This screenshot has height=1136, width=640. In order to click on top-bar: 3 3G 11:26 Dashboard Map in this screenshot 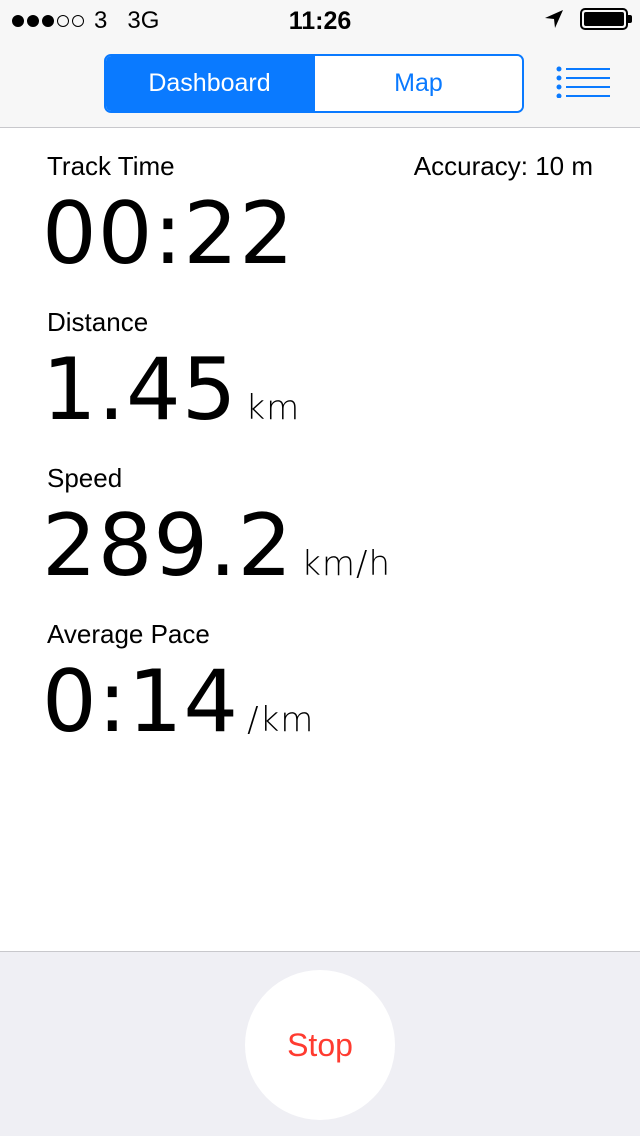, I will do `click(320, 64)`.